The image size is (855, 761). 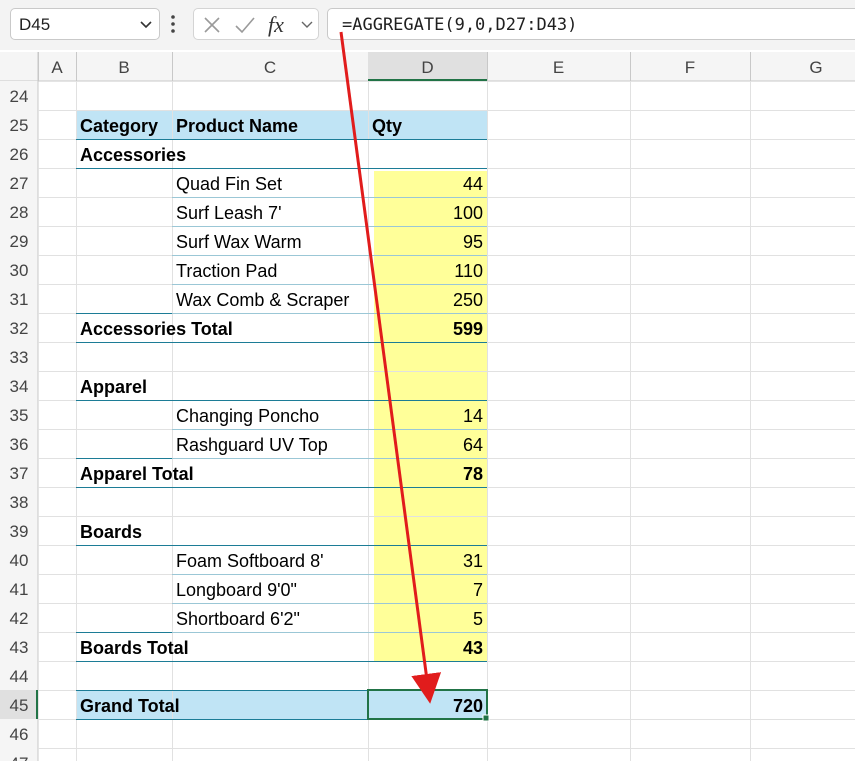 I want to click on row-header-45: 45, so click(x=19, y=705).